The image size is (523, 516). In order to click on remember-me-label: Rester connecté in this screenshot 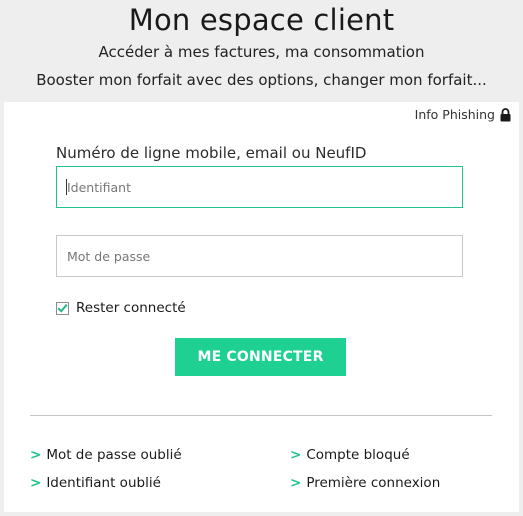, I will do `click(131, 308)`.